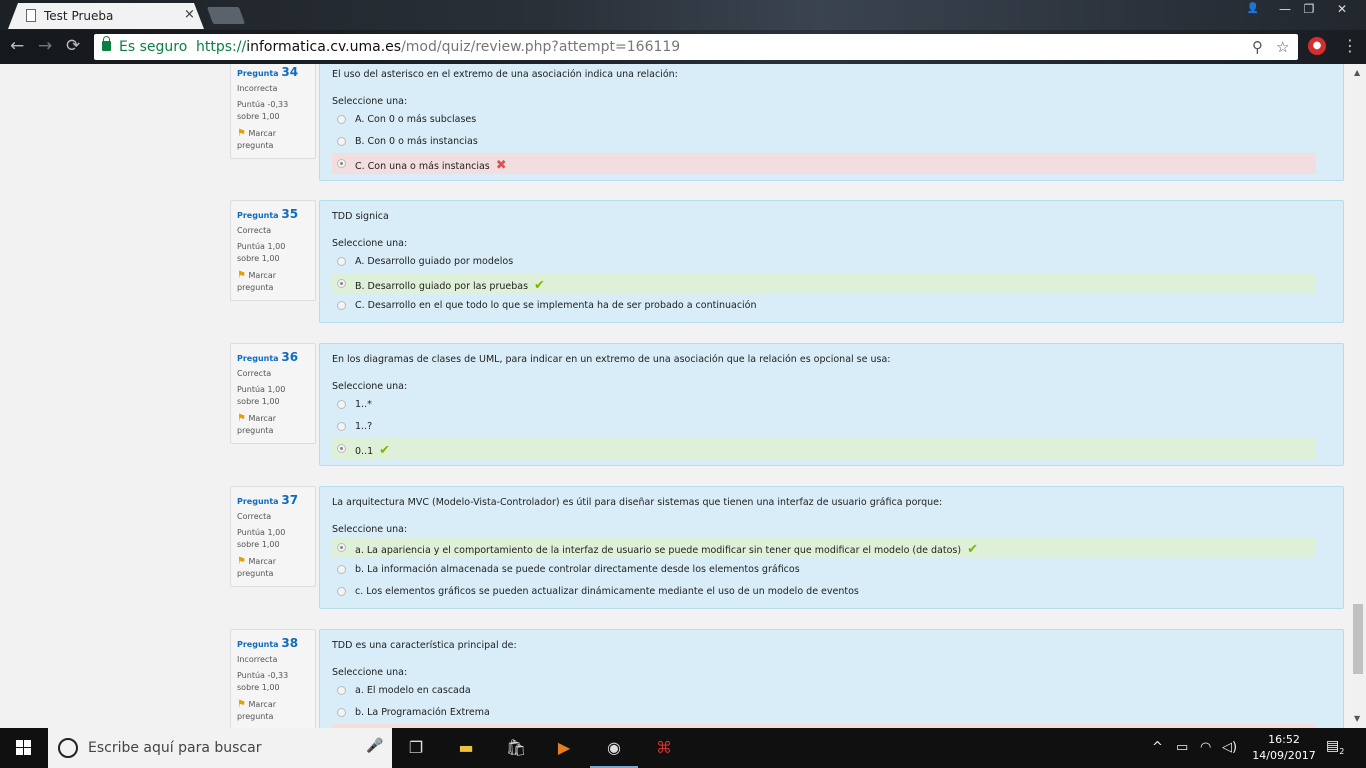  What do you see at coordinates (79, 16) in the screenshot?
I see `tab-title: Test Prueba` at bounding box center [79, 16].